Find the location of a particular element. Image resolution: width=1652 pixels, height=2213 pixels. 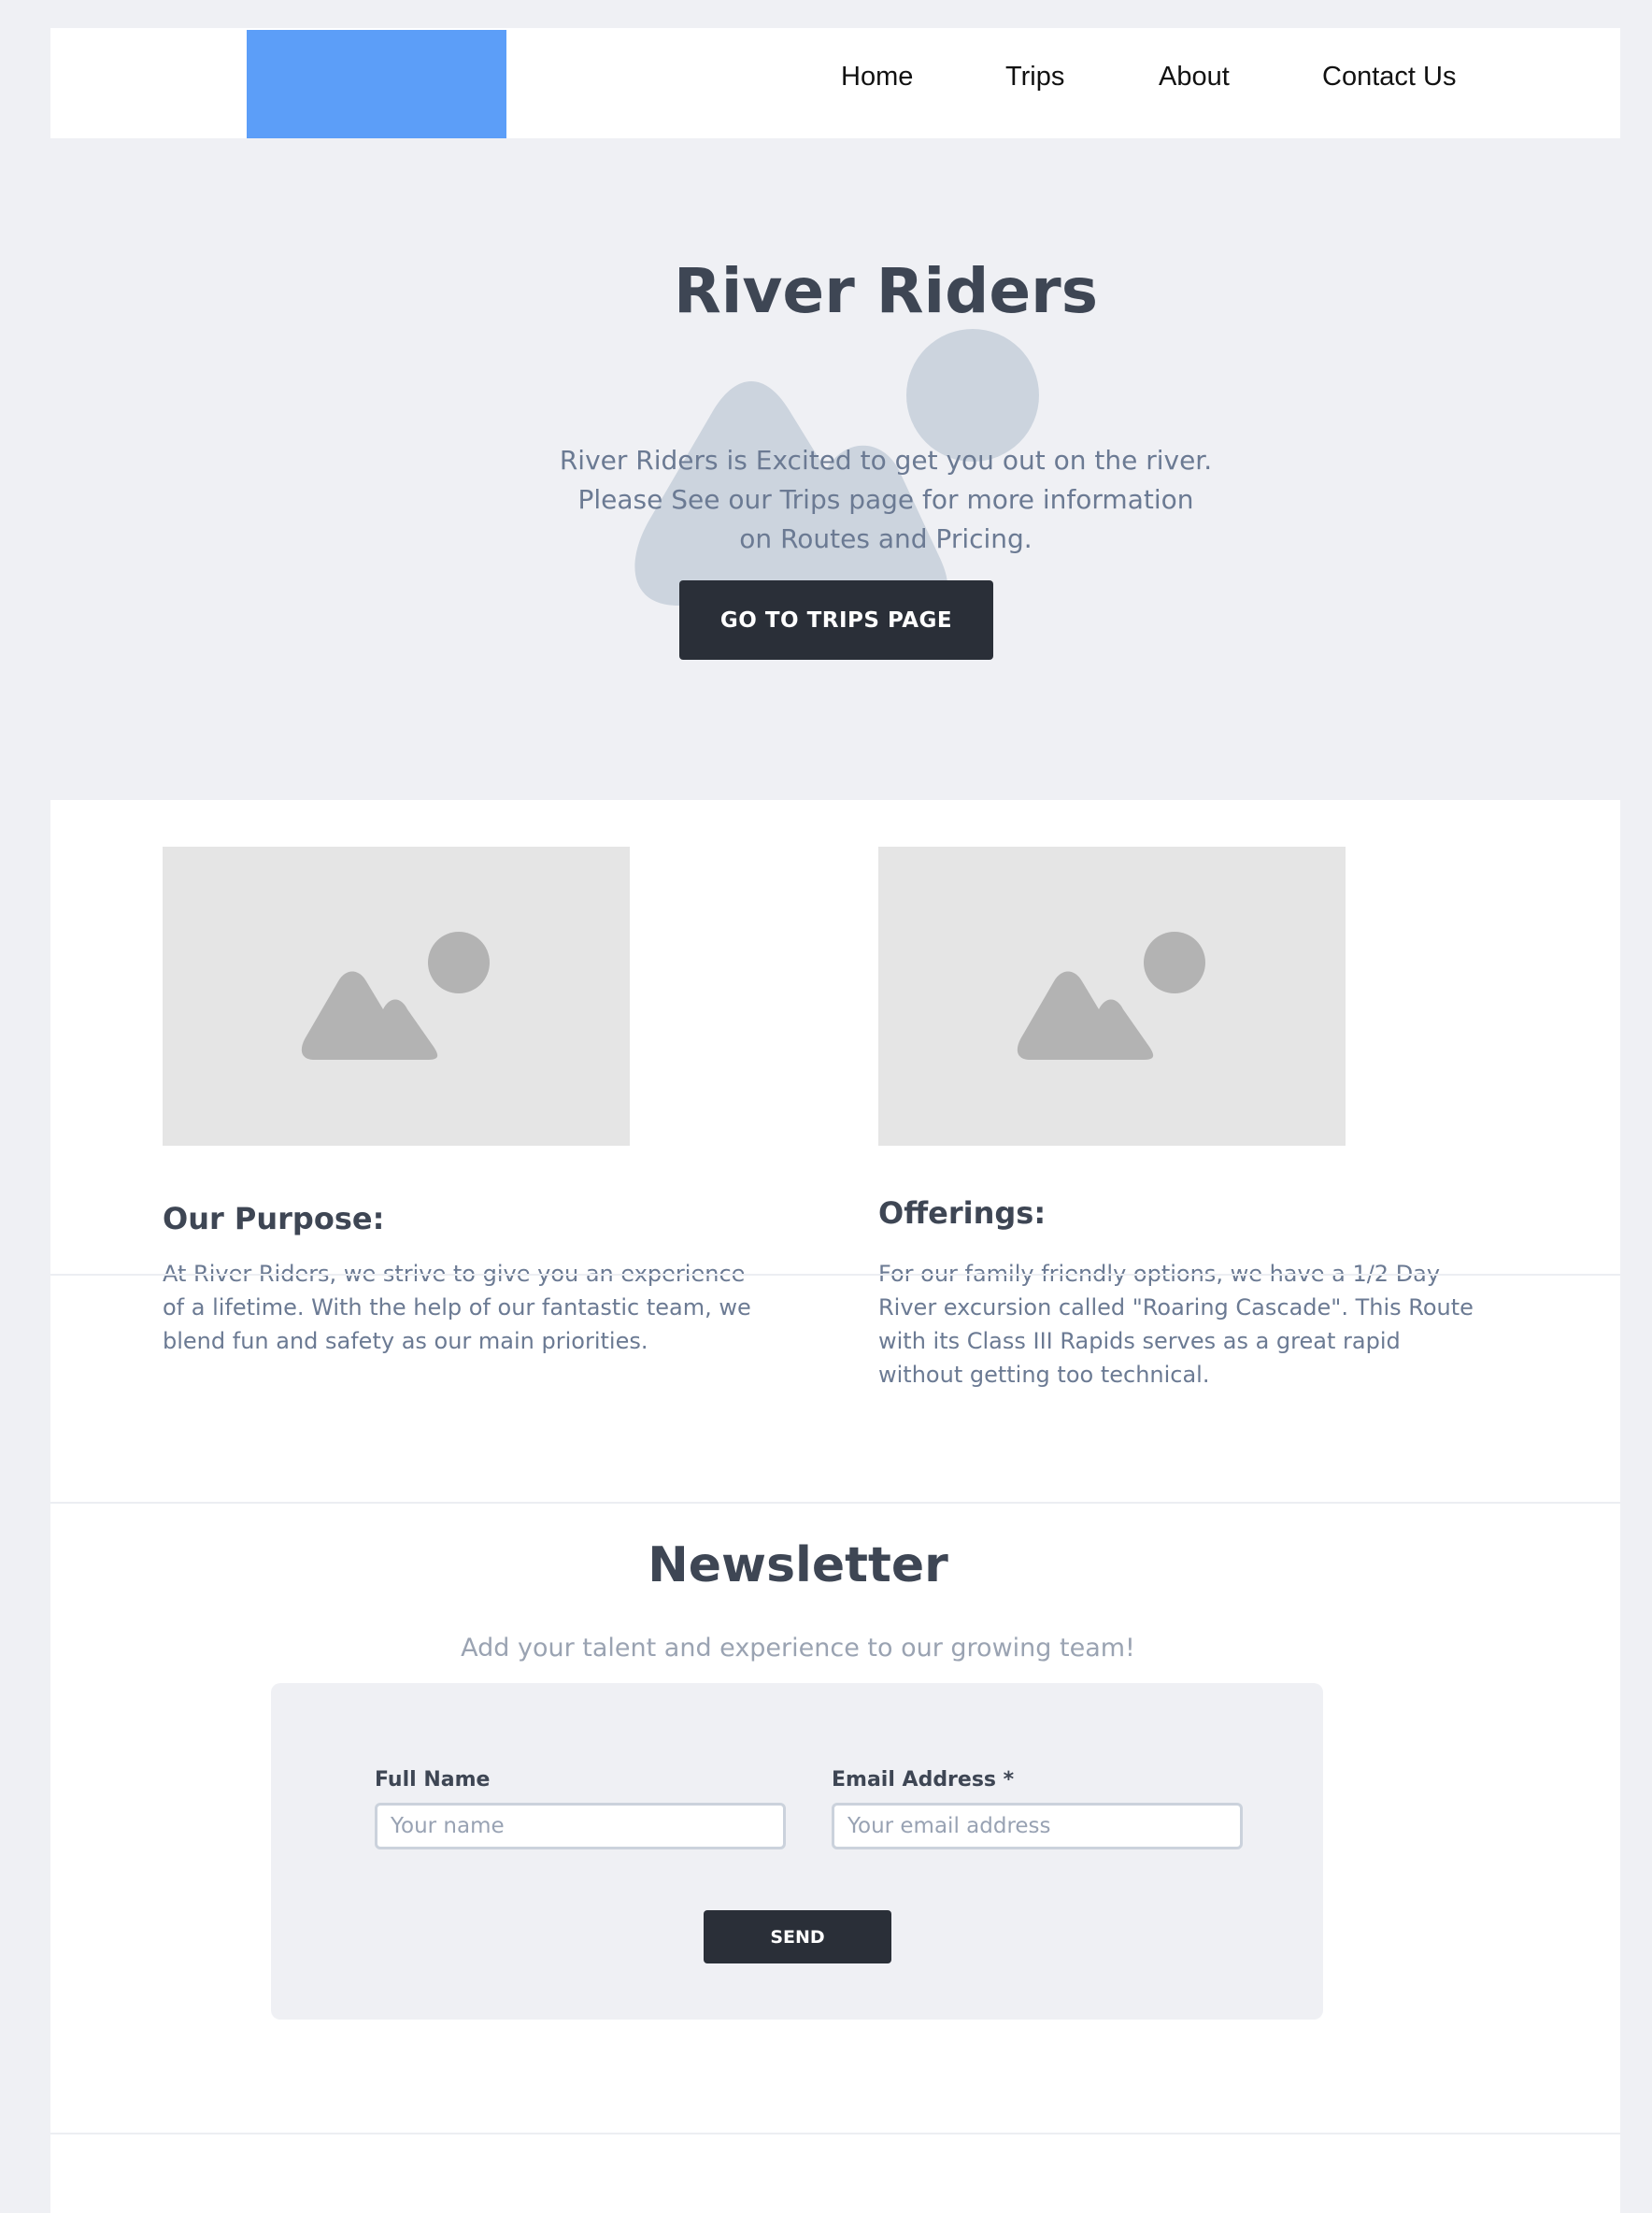

offerings-title: Offerings: is located at coordinates (963, 1213).